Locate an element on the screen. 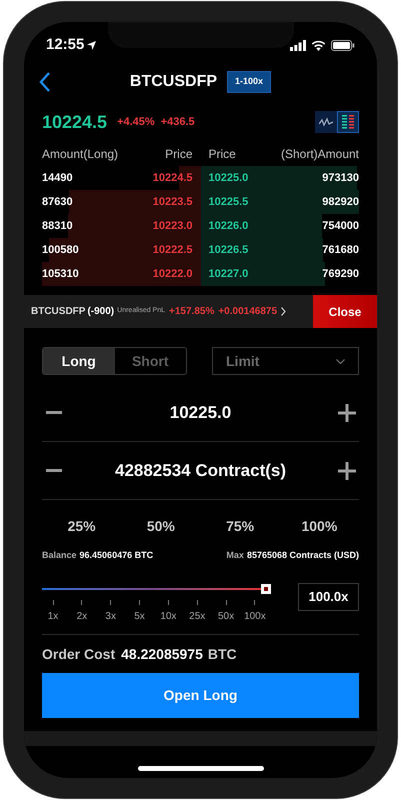  bid-price: 10223.5 is located at coordinates (172, 202).